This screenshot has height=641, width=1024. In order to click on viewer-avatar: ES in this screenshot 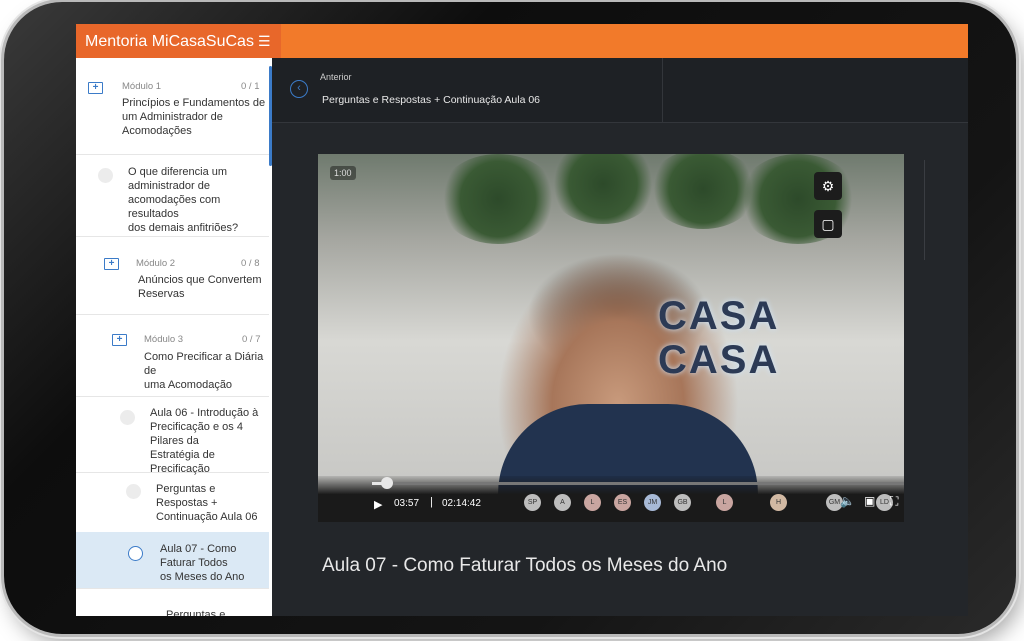, I will do `click(622, 502)`.